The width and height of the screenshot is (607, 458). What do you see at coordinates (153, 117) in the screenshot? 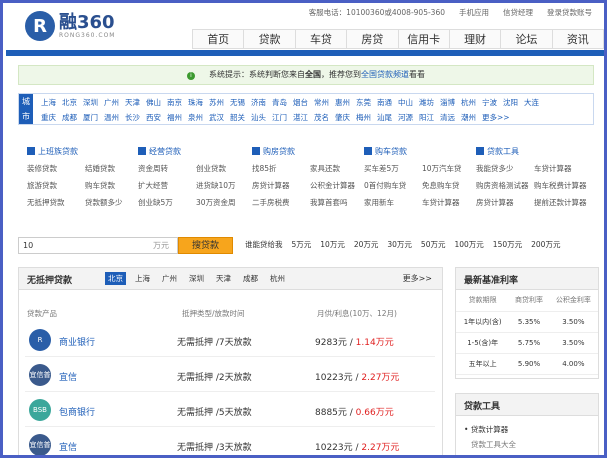
I see `city-link: 西安` at bounding box center [153, 117].